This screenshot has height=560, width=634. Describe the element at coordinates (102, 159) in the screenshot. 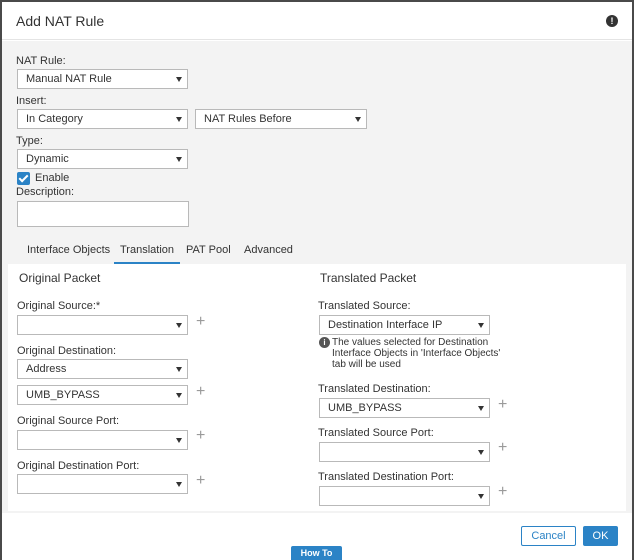

I see `type-select: Dynamic` at that location.